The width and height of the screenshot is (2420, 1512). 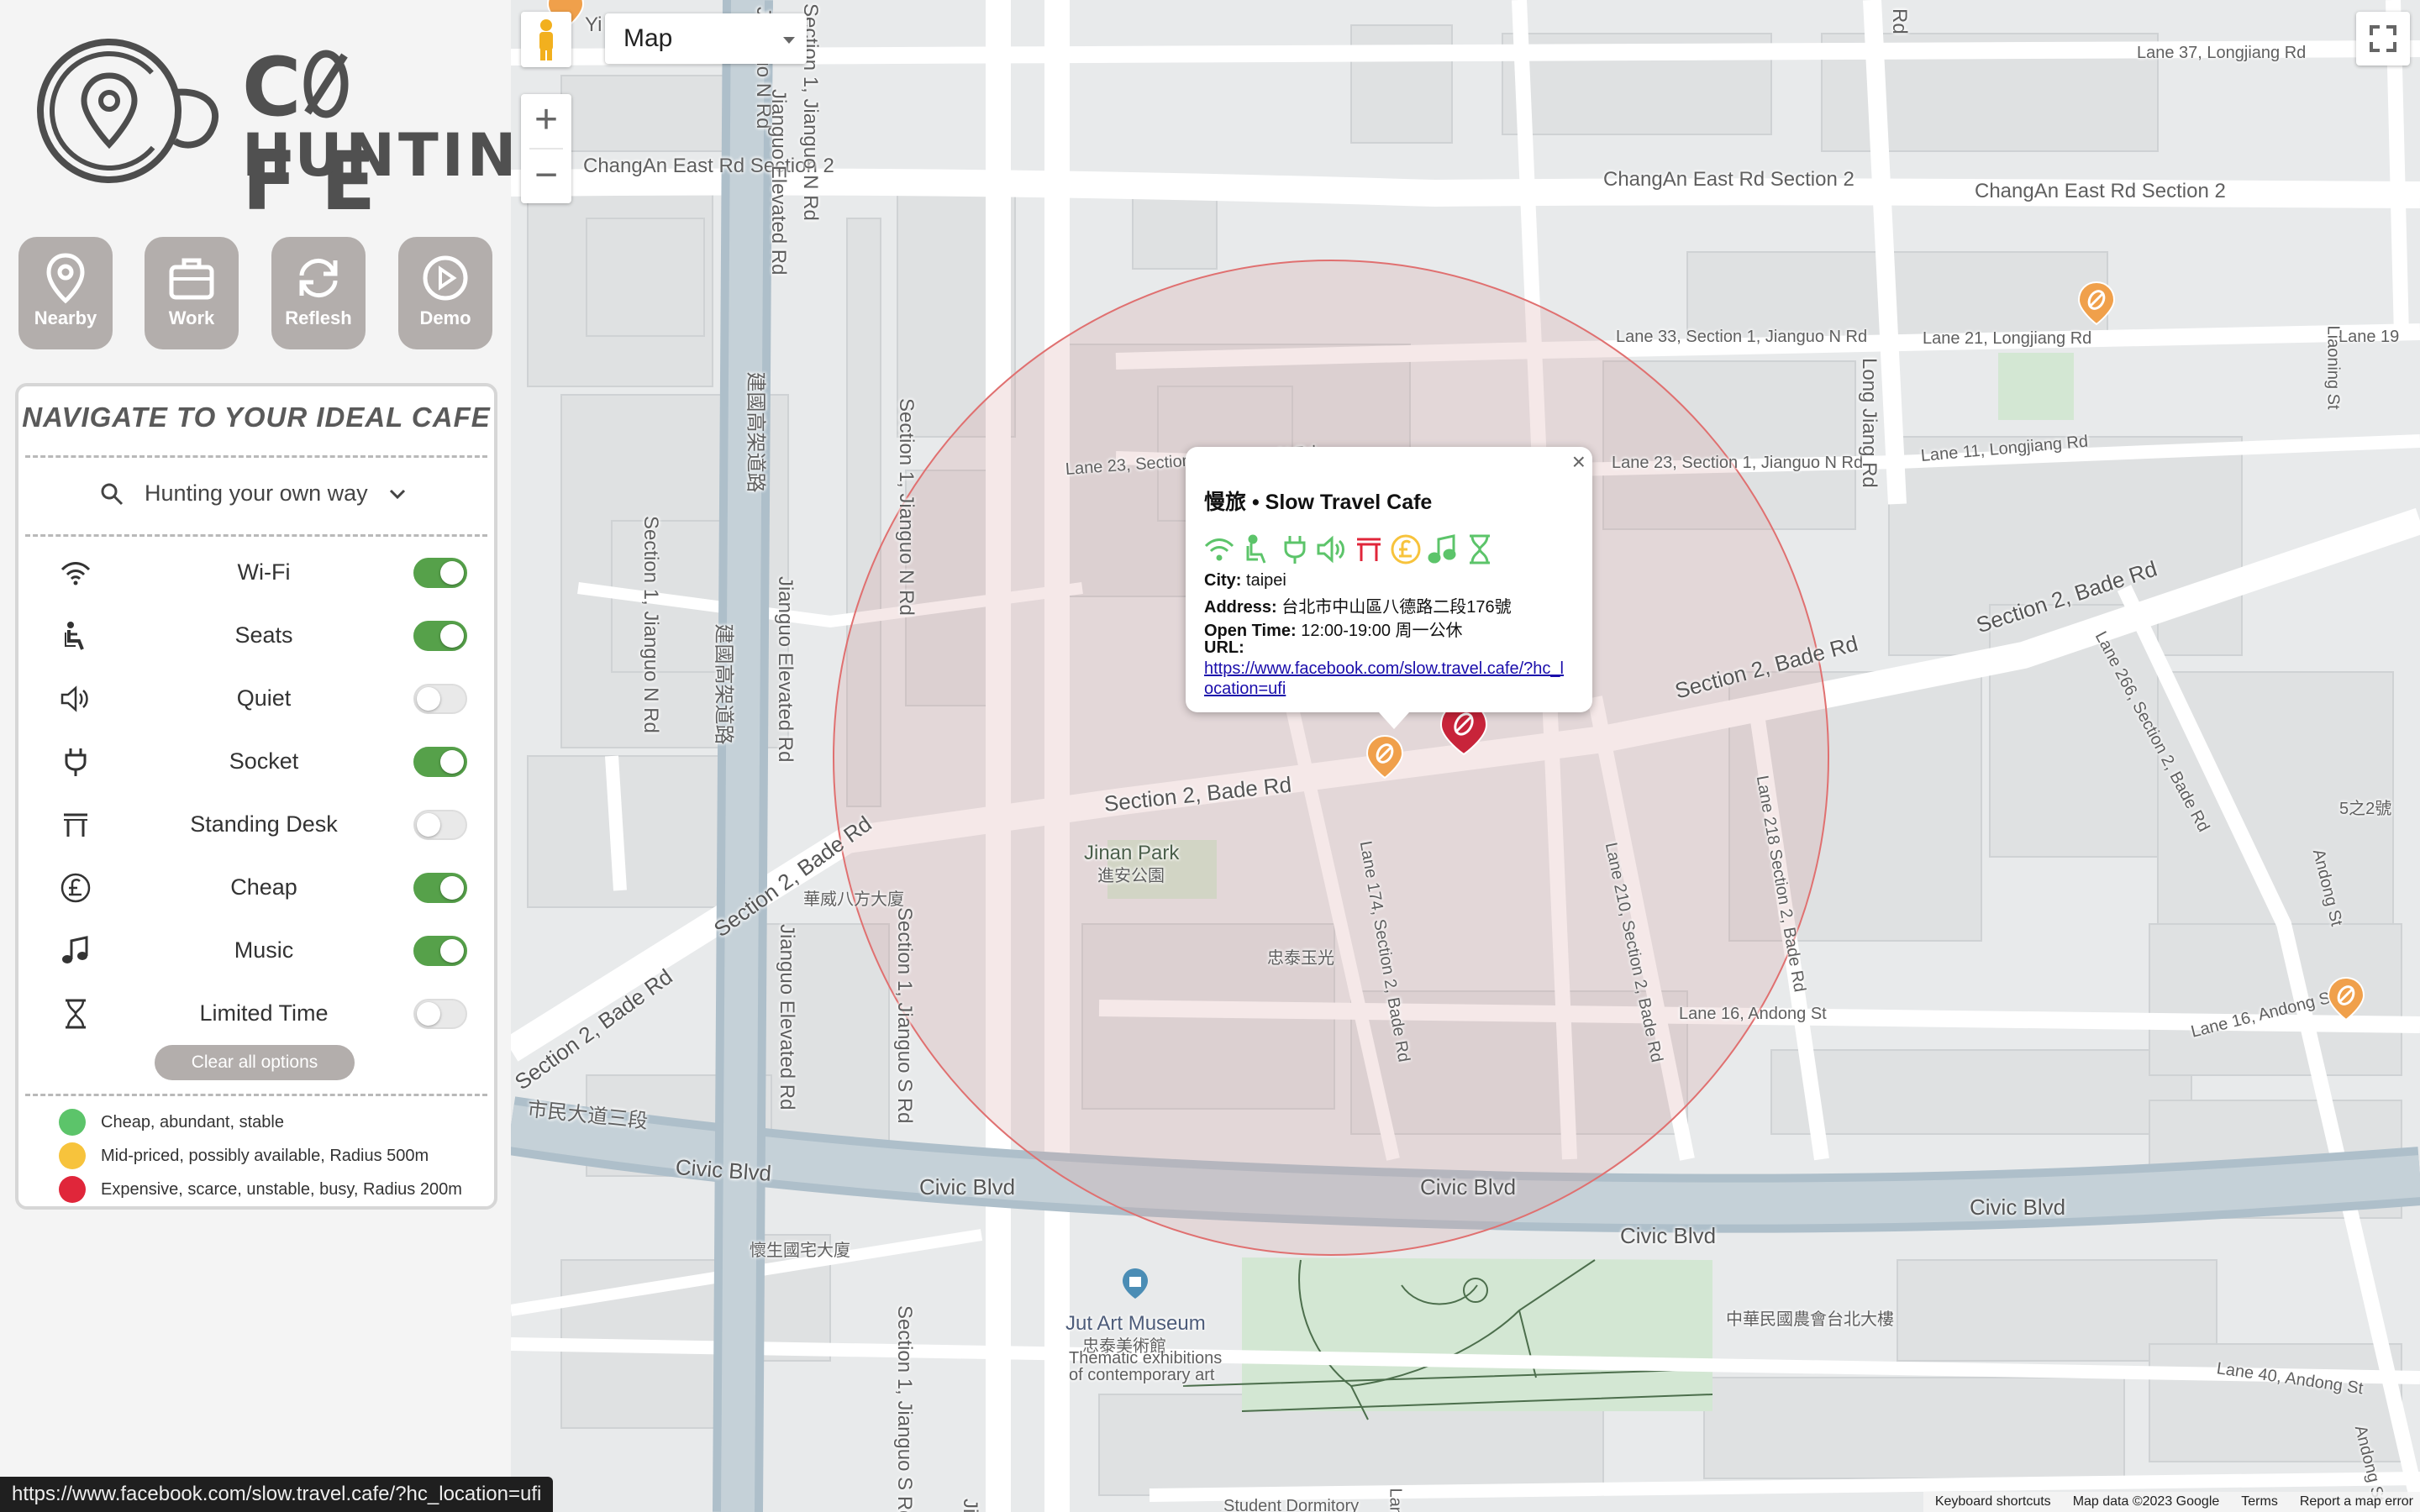 What do you see at coordinates (546, 176) in the screenshot?
I see `zoom-out-button: −` at bounding box center [546, 176].